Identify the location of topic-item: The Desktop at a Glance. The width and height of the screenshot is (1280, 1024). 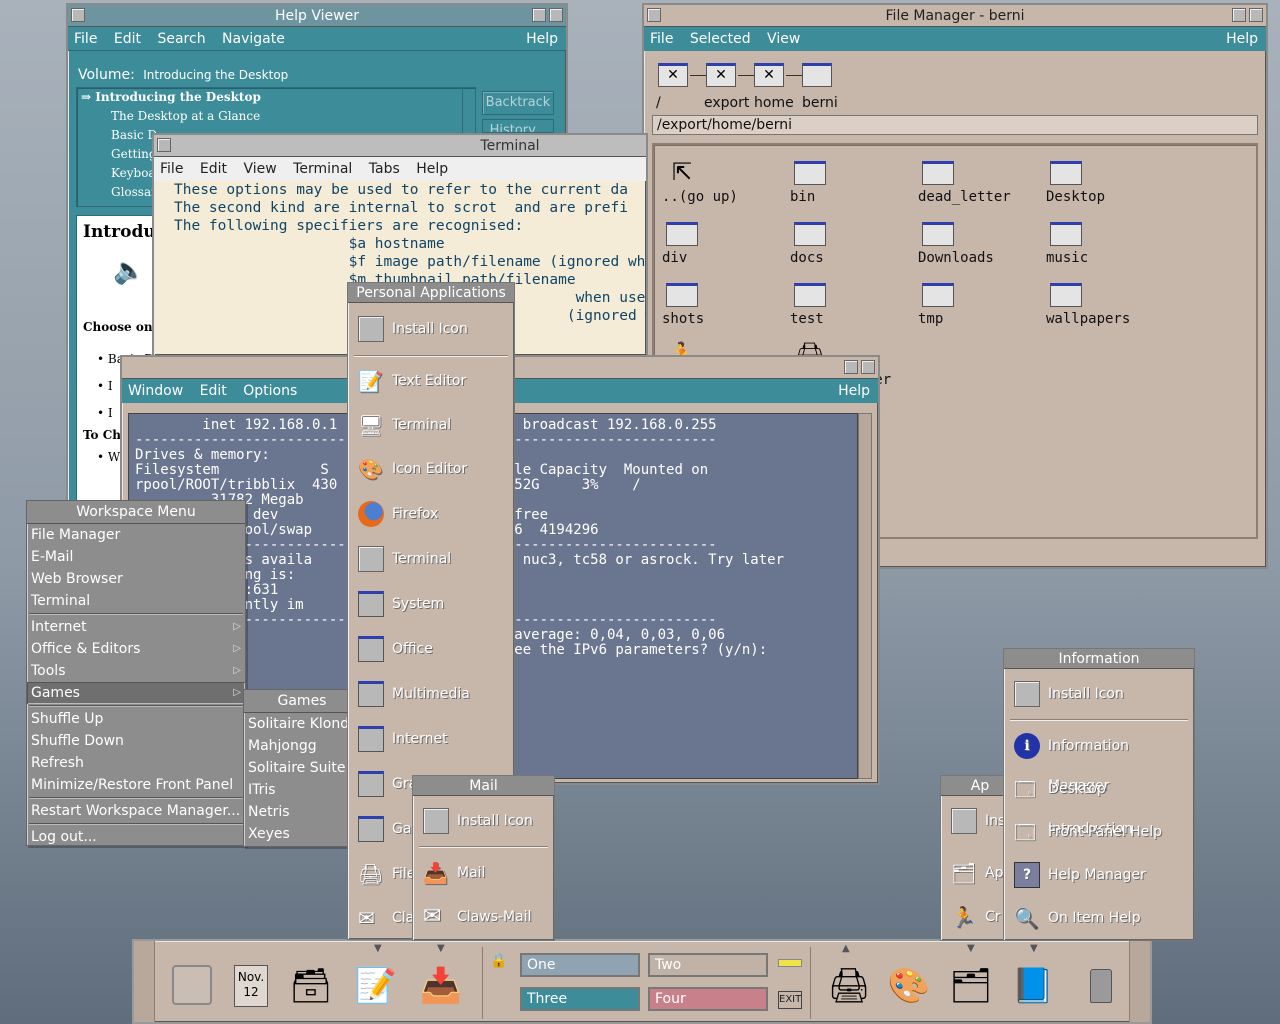
(276, 116).